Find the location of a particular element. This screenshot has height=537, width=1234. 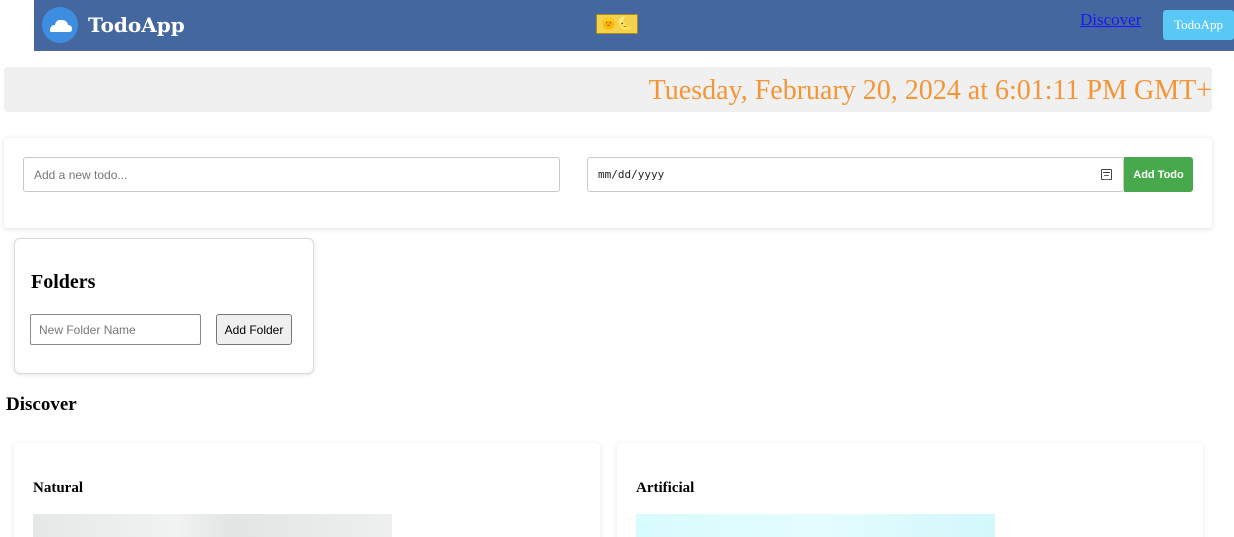

folders-title: Folders is located at coordinates (63, 282).